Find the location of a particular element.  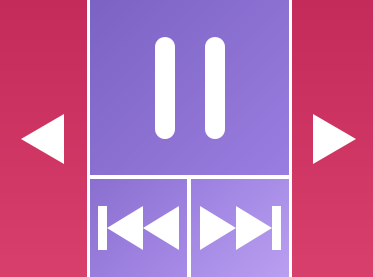

arrow-left-icon is located at coordinates (42, 138).